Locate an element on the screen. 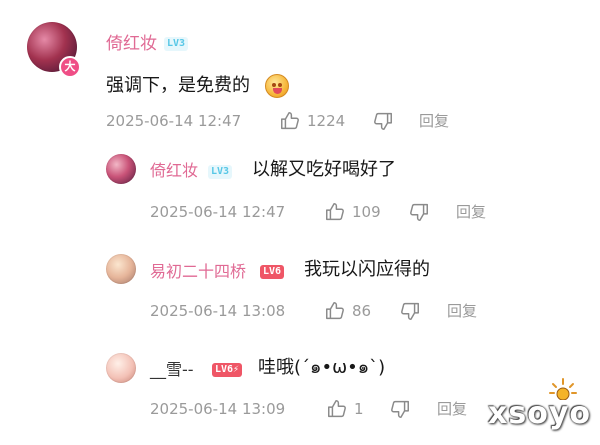 This screenshot has height=445, width=600. reply-timestamp: 2025-06-14 12:47 is located at coordinates (218, 212).